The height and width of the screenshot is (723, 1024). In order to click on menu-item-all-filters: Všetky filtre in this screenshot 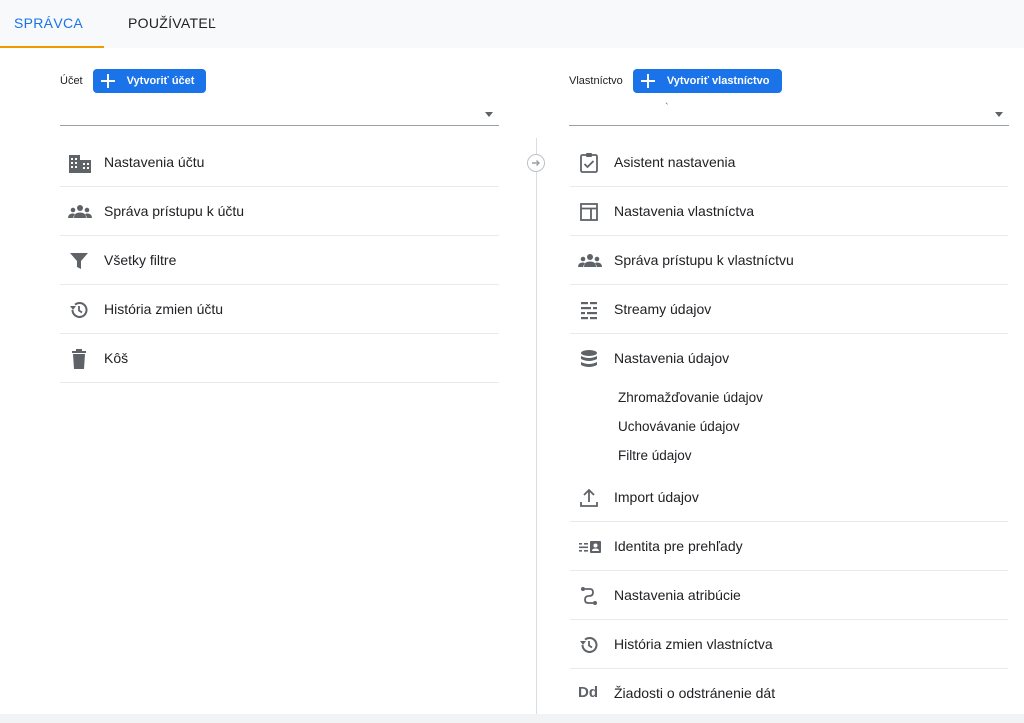, I will do `click(279, 260)`.